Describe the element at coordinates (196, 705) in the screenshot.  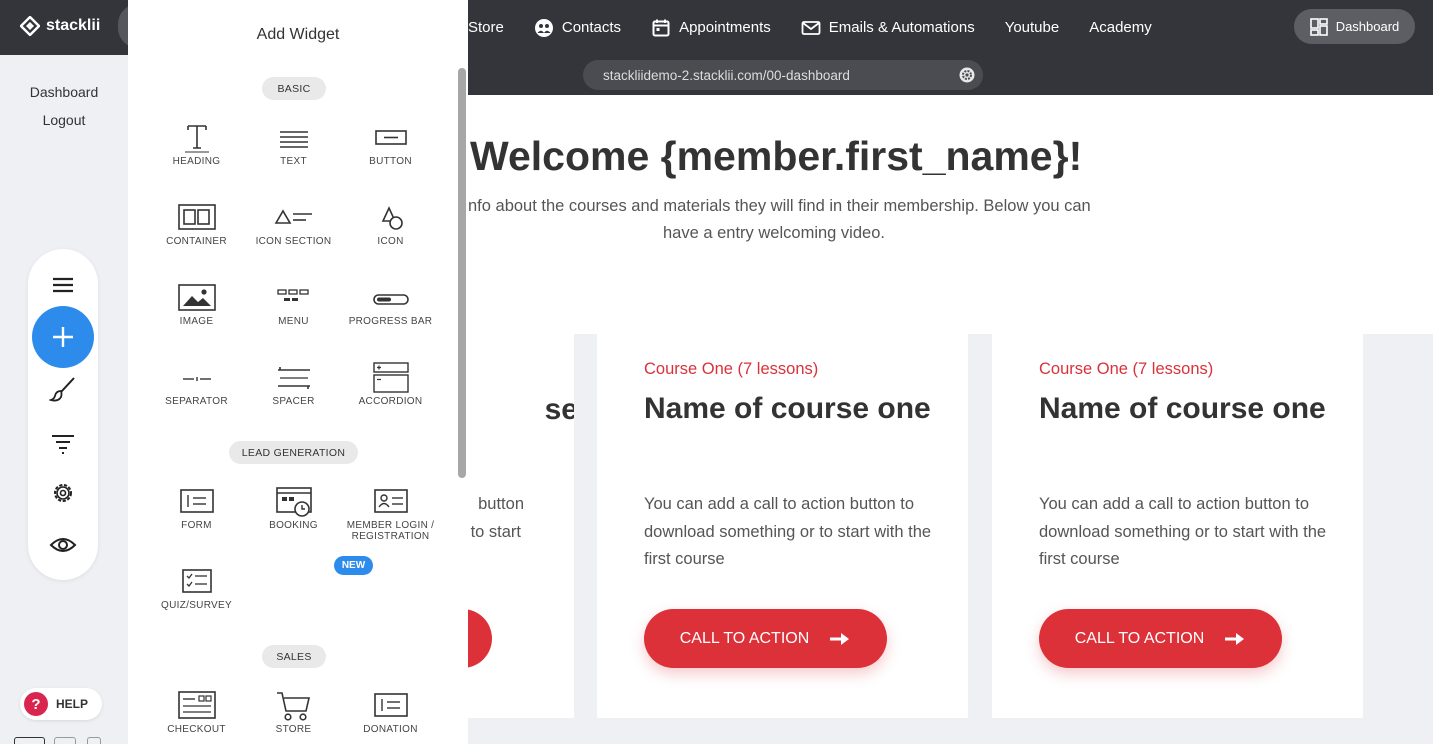
I see `checkout-icon` at that location.